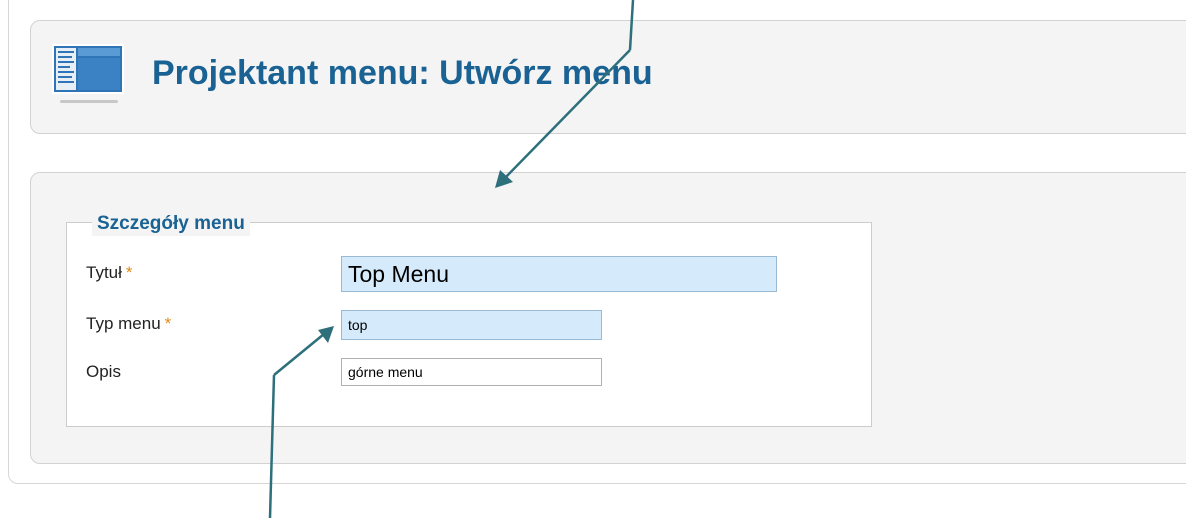 The height and width of the screenshot is (518, 1186). I want to click on title-label: Tytuł *, so click(109, 273).